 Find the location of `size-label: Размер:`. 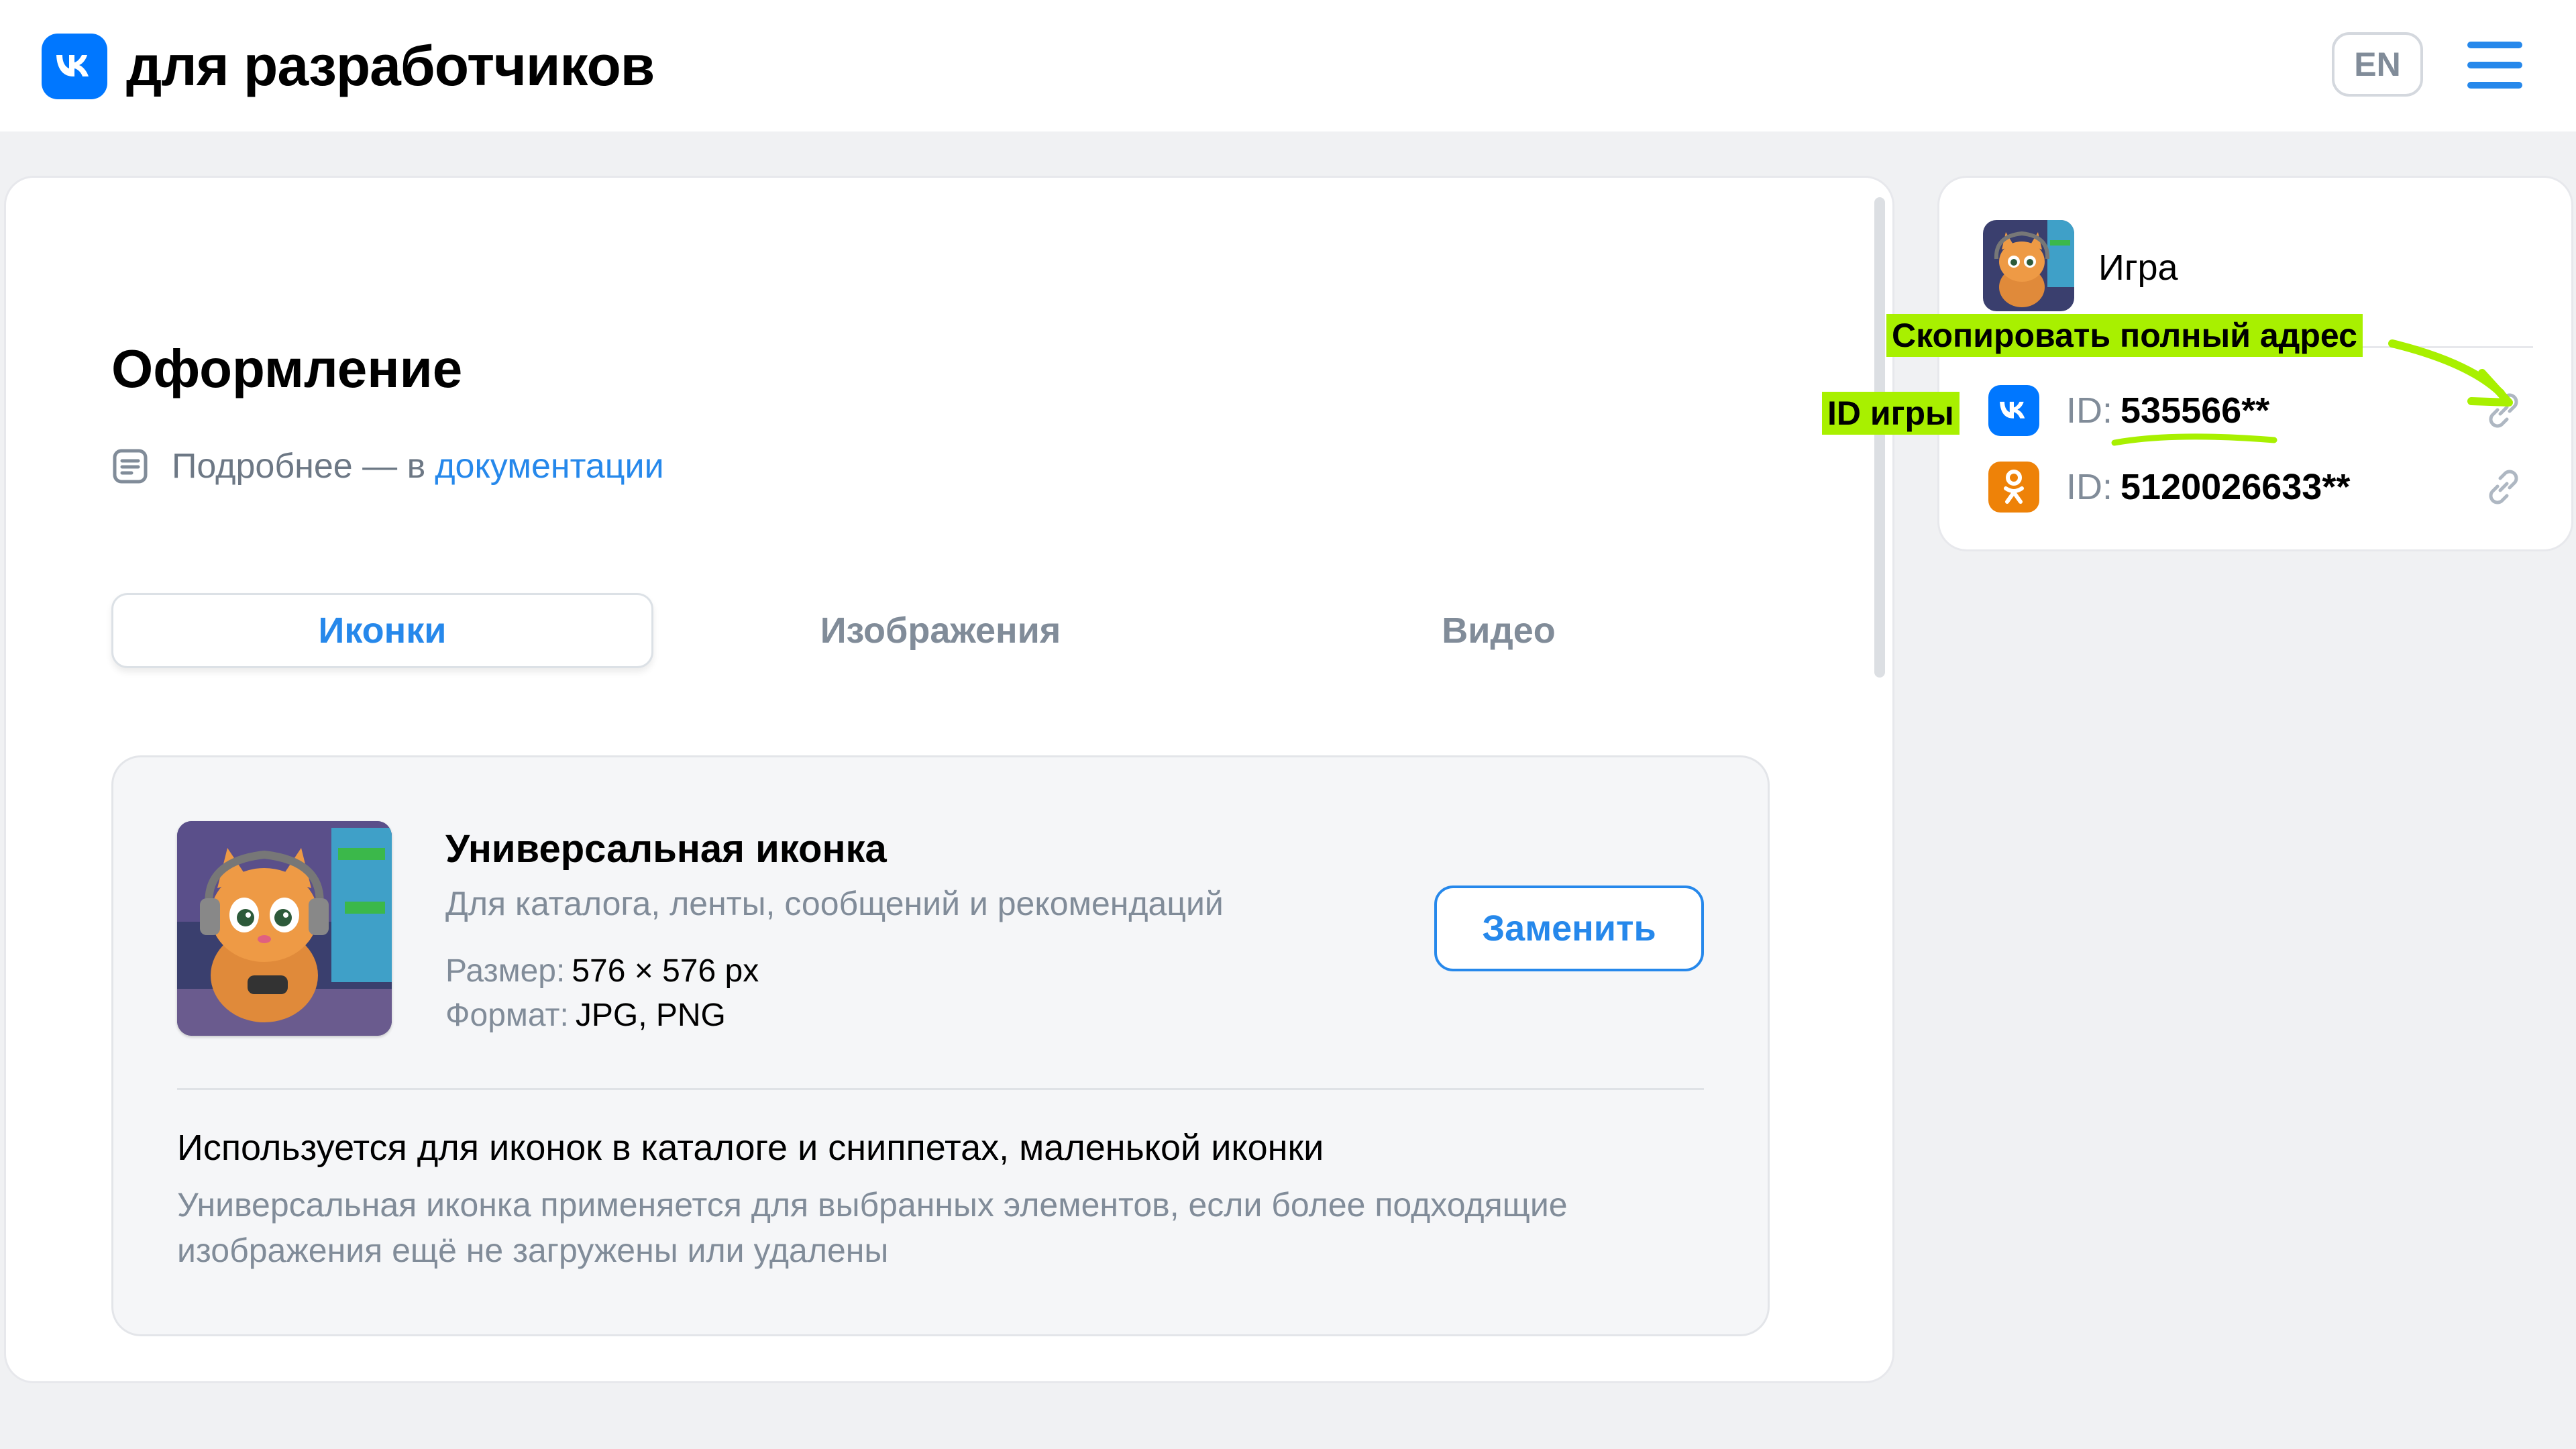

size-label: Размер: is located at coordinates (505, 971).